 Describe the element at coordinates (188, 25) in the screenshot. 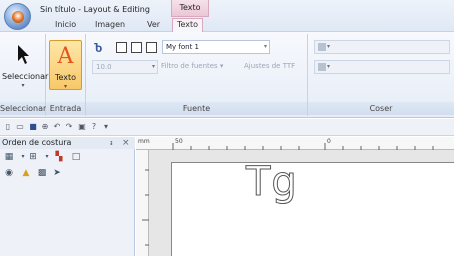

I see `tab-texto: Texto` at that location.